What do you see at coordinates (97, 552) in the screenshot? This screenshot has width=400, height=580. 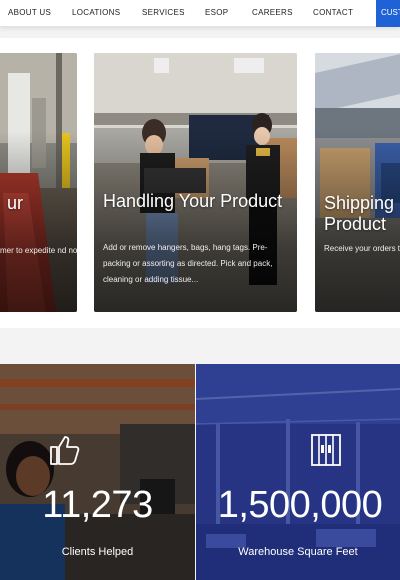 I see `clients-label: Clients Helped` at bounding box center [97, 552].